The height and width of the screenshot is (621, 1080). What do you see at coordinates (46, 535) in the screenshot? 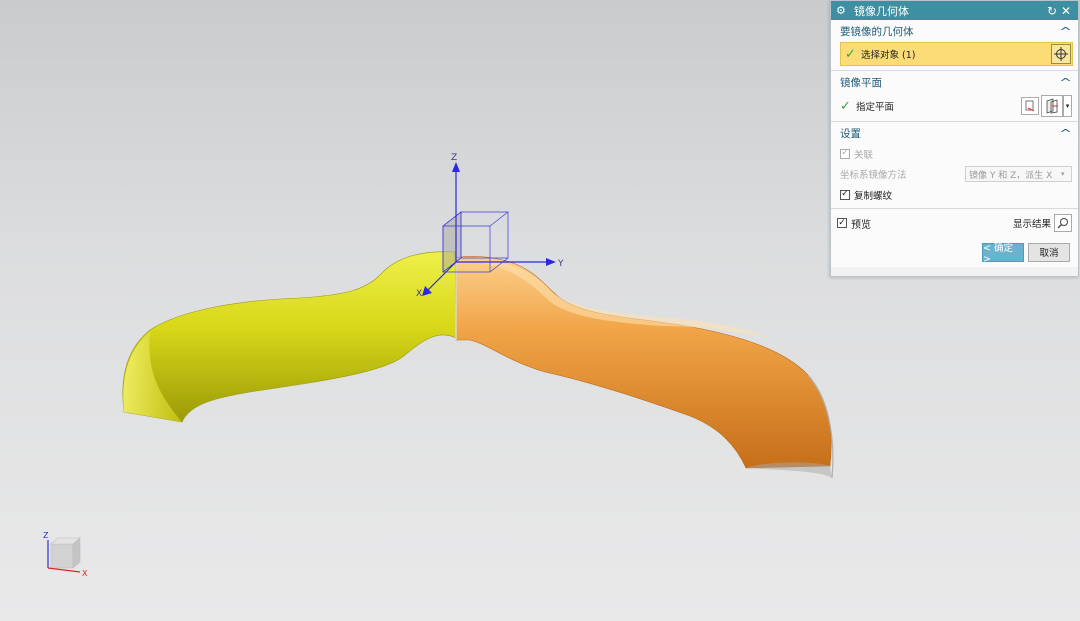
I see `triad-z-label: Z` at bounding box center [46, 535].